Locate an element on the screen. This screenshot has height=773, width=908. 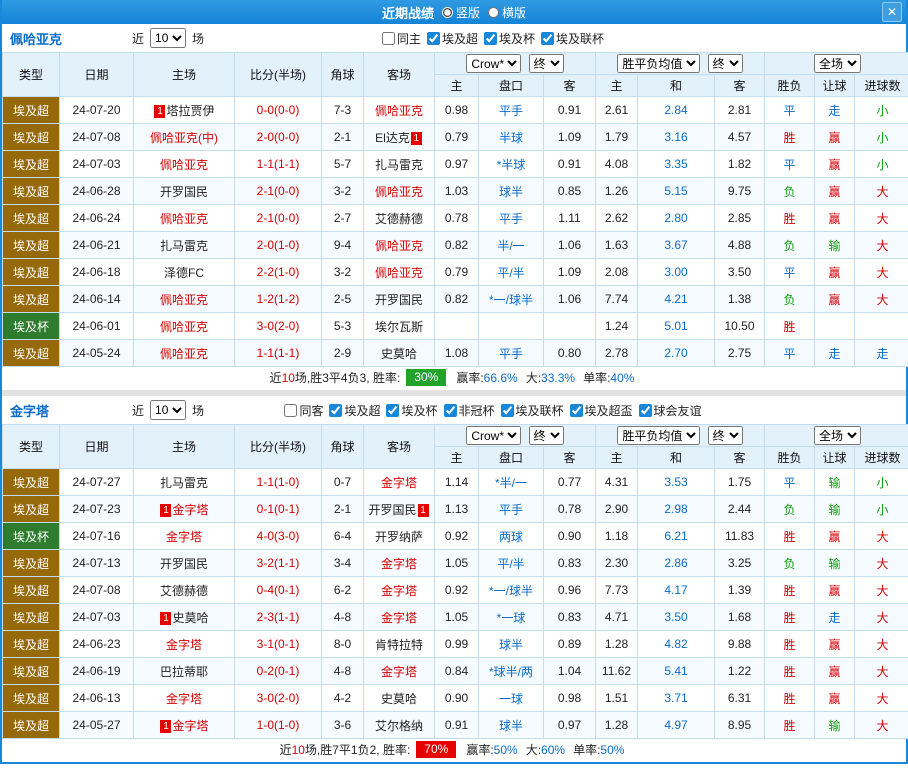
goal-cell is located at coordinates (881, 326).